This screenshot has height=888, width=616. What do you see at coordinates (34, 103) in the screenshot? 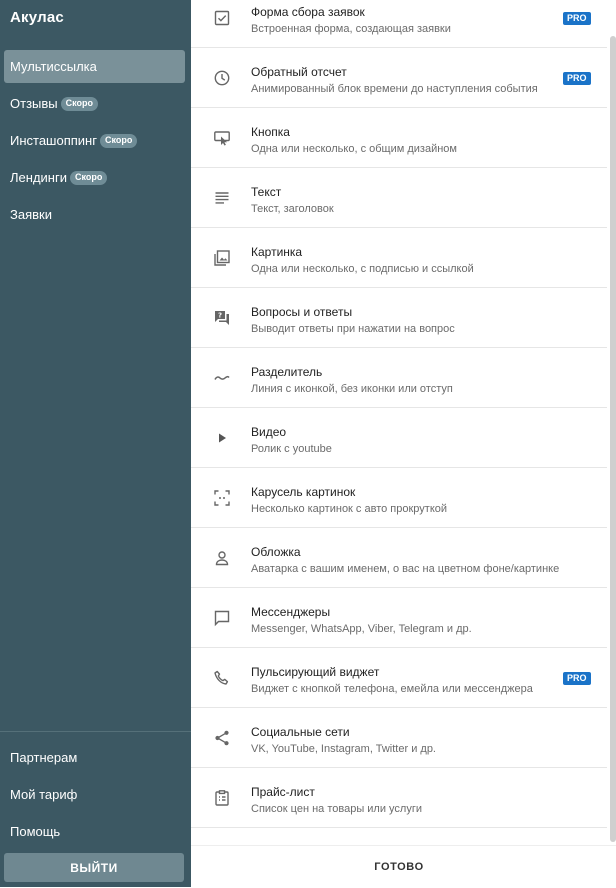
I see `sidebar-item-label: Отзывы` at bounding box center [34, 103].